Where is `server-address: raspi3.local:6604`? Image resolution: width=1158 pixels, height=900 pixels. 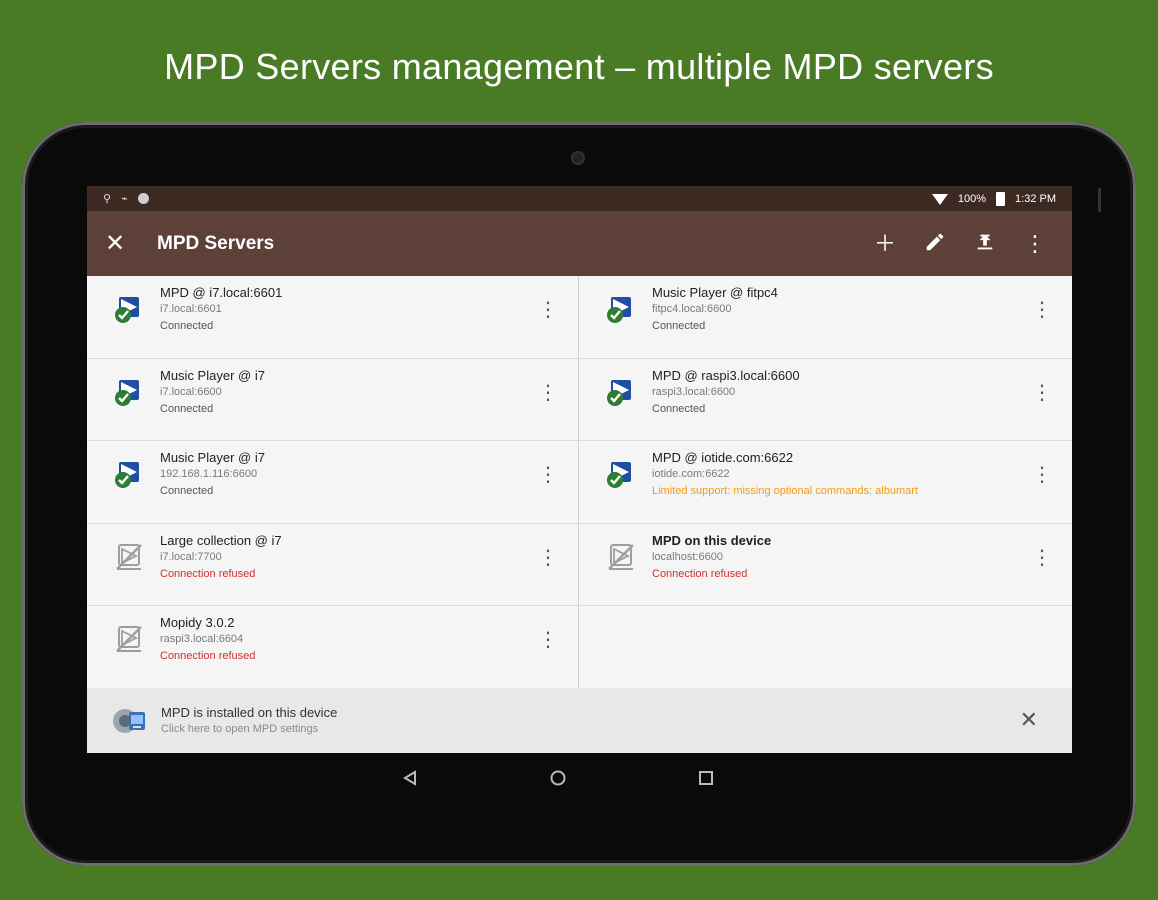 server-address: raspi3.local:6604 is located at coordinates (202, 639).